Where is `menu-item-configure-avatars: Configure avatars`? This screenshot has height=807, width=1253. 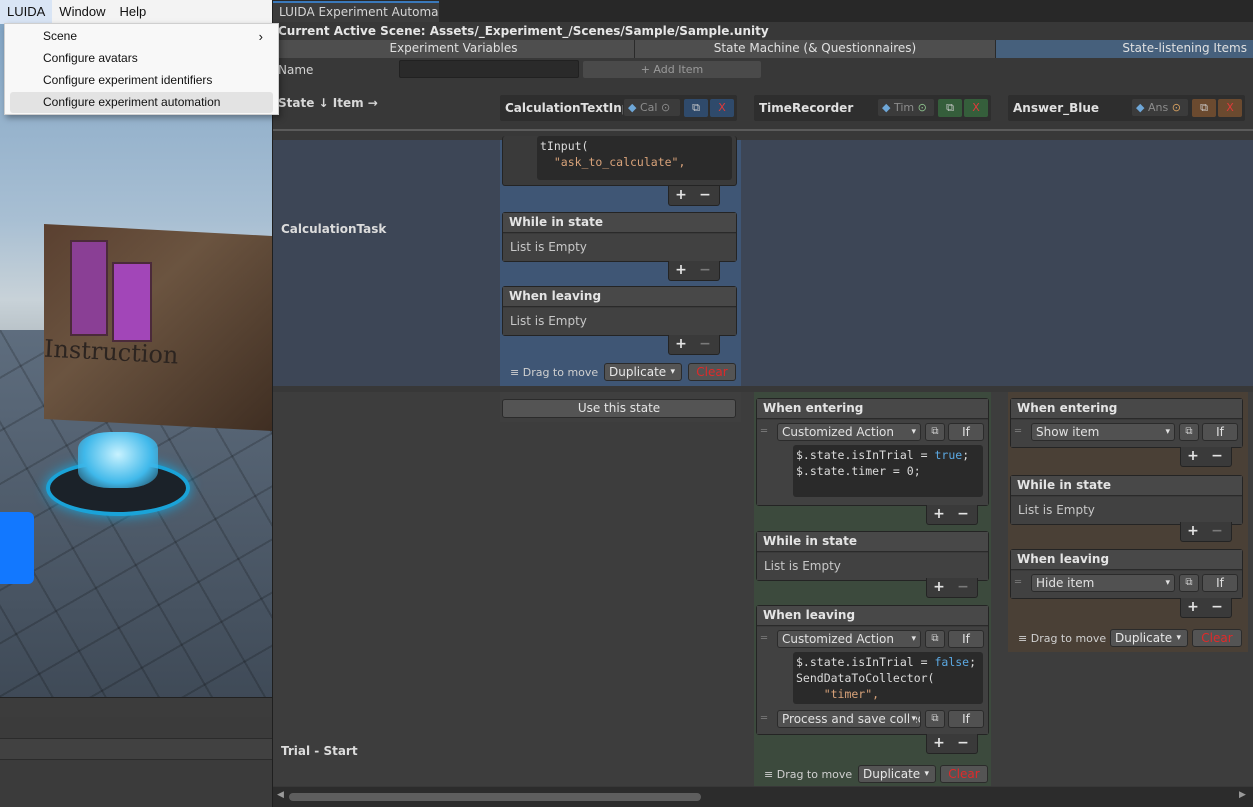
menu-item-configure-avatars: Configure avatars is located at coordinates (141, 58).